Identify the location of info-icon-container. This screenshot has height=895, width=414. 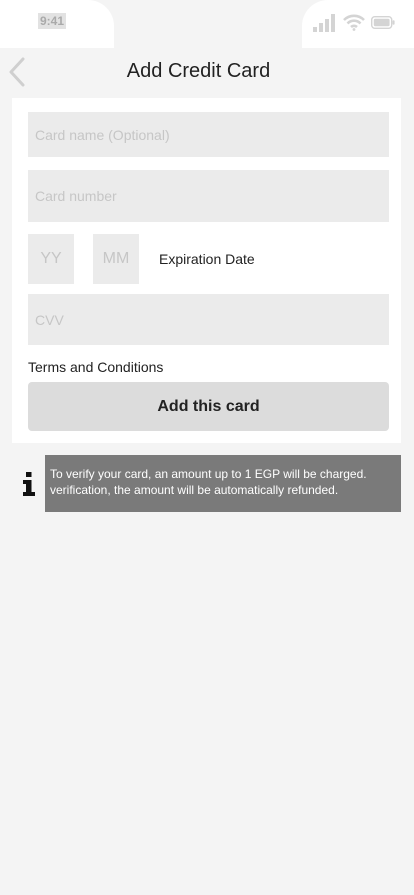
(28, 483).